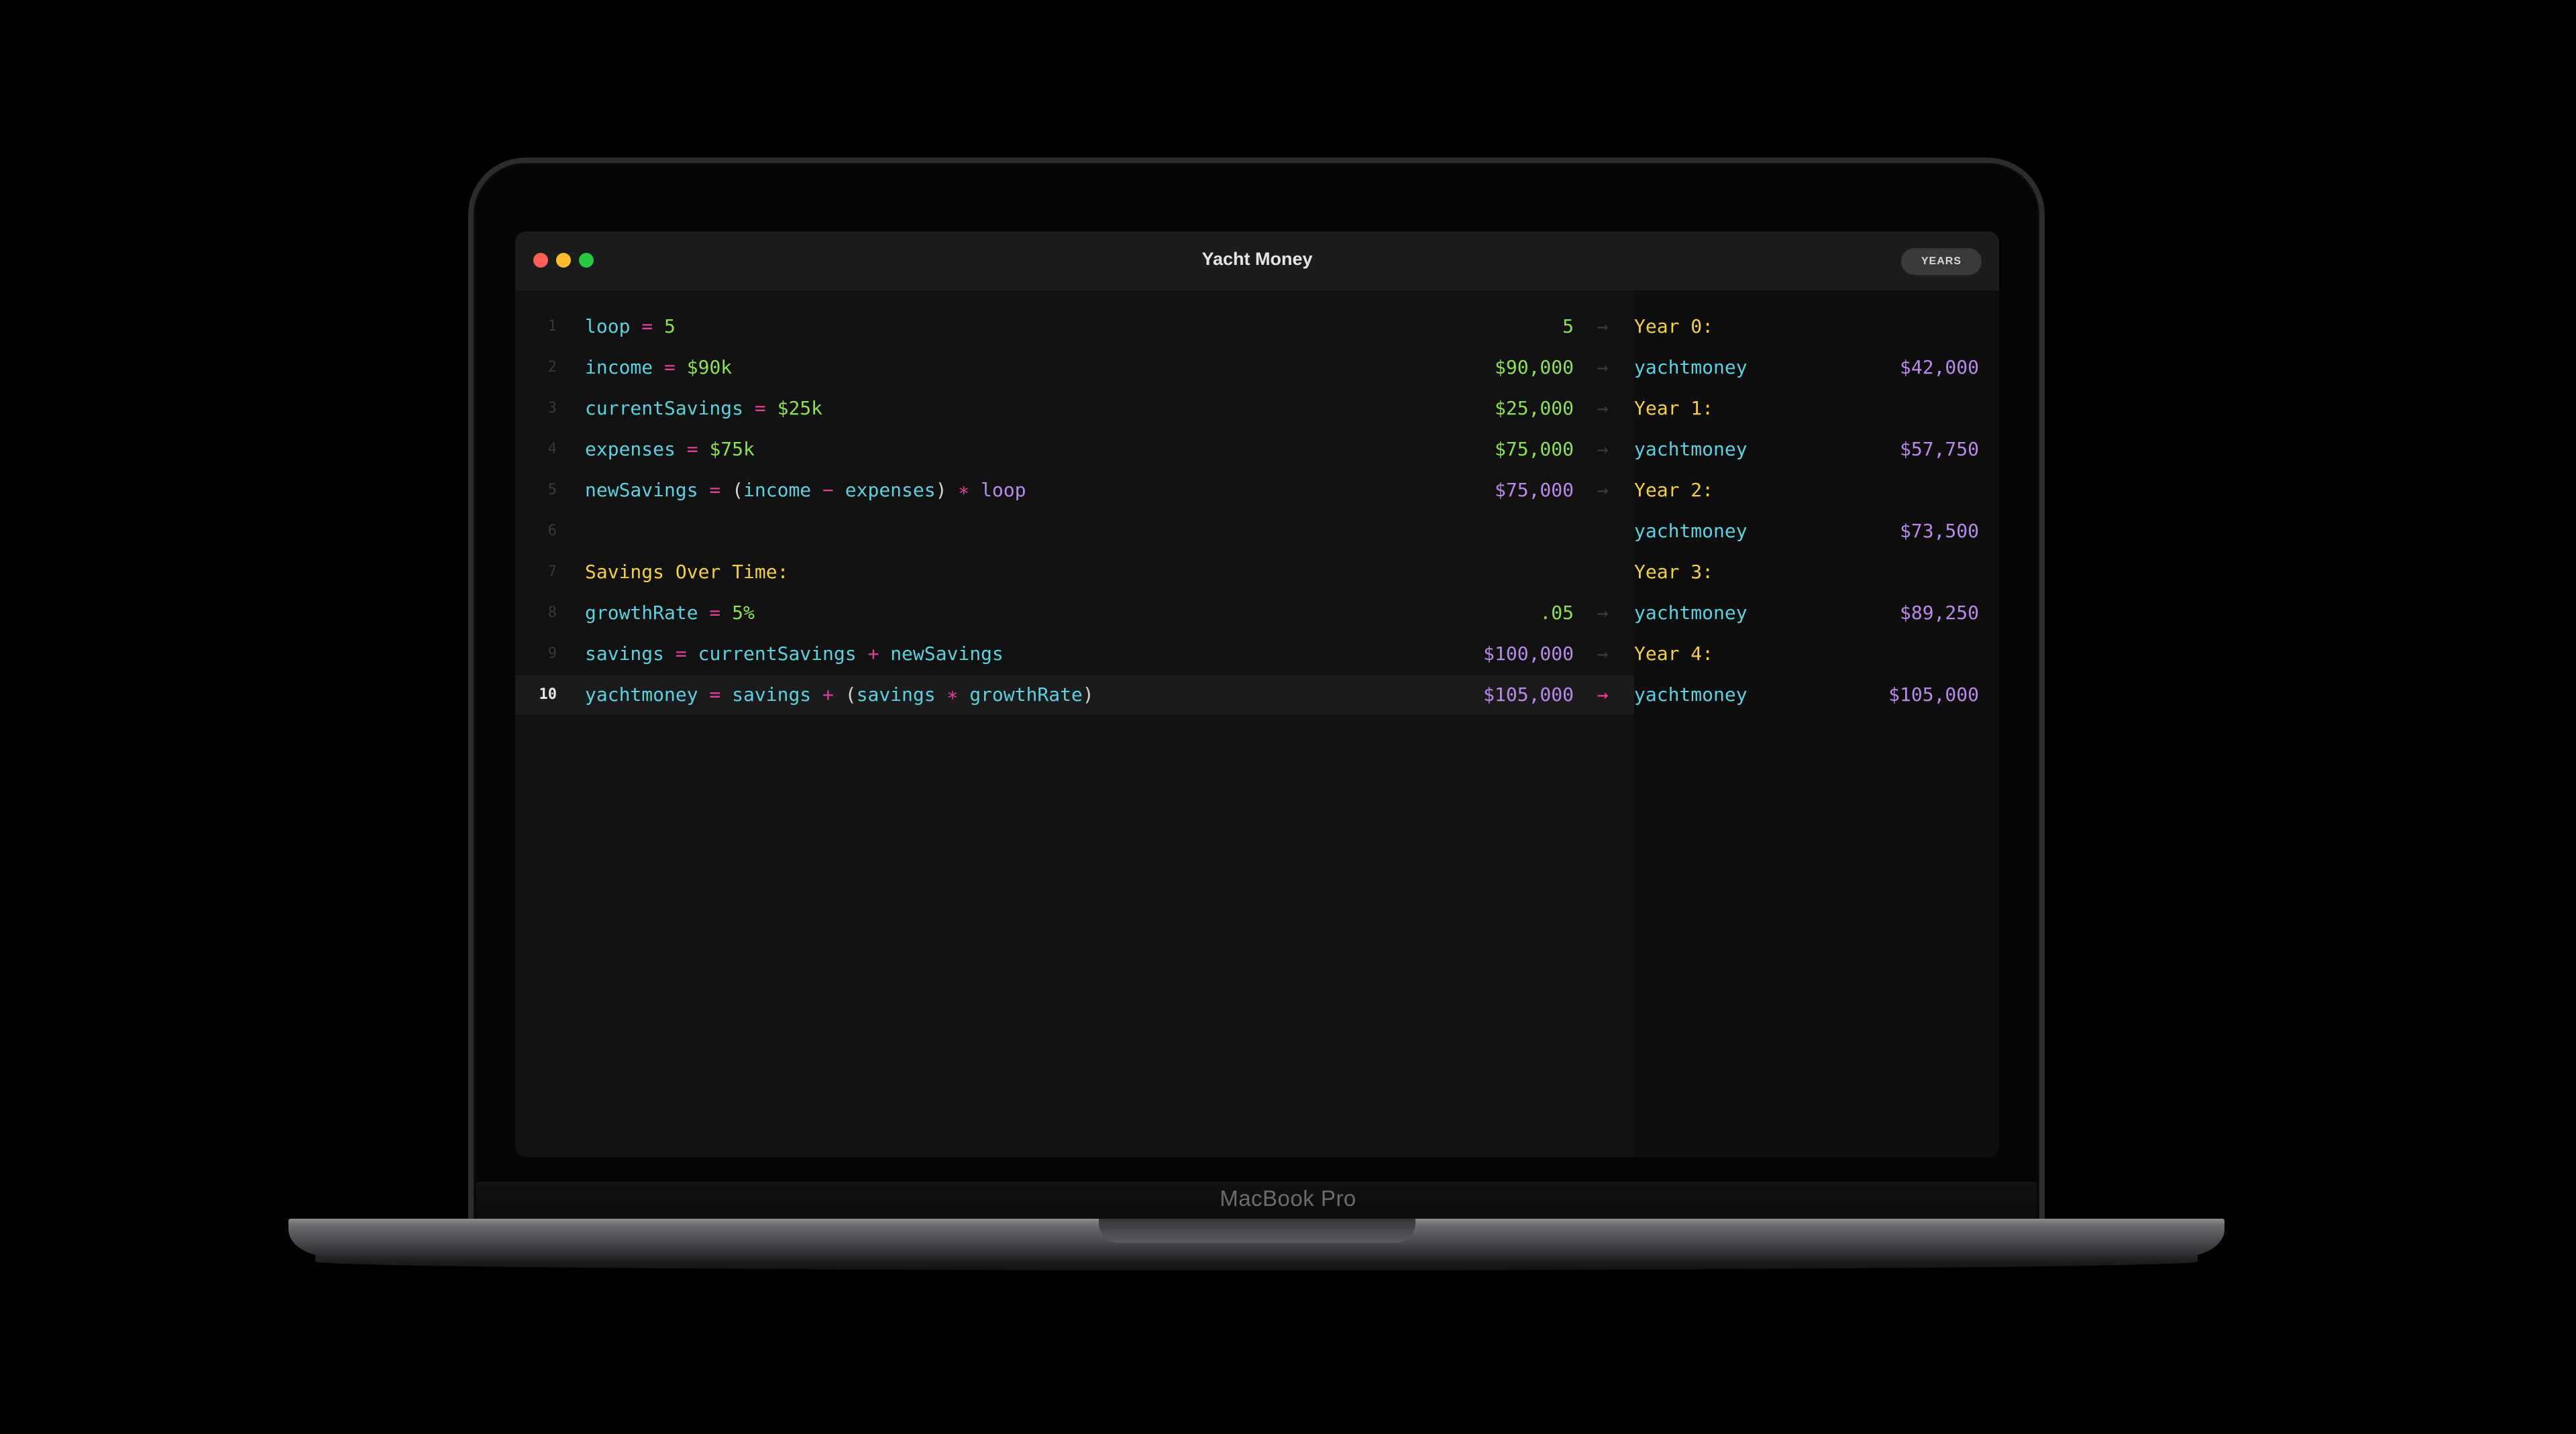  Describe the element at coordinates (805, 490) in the screenshot. I see `line-code: newSavings = (income − expenses) ∗ loop` at that location.